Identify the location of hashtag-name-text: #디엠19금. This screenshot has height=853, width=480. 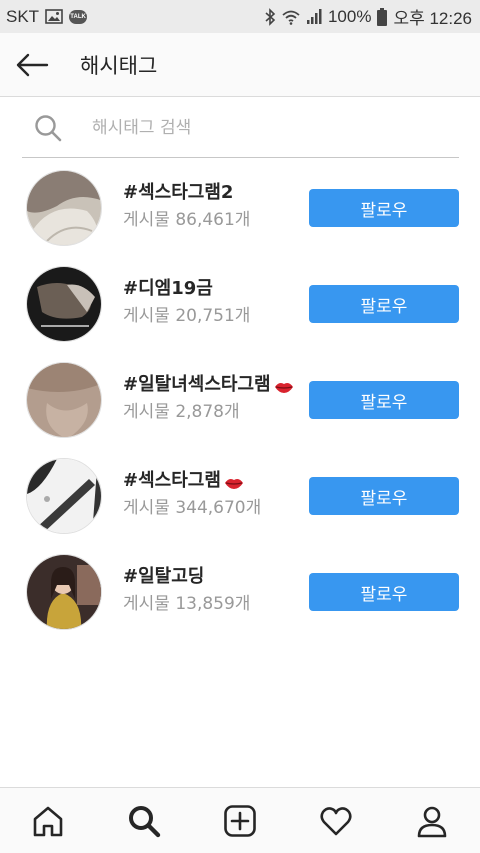
(168, 288).